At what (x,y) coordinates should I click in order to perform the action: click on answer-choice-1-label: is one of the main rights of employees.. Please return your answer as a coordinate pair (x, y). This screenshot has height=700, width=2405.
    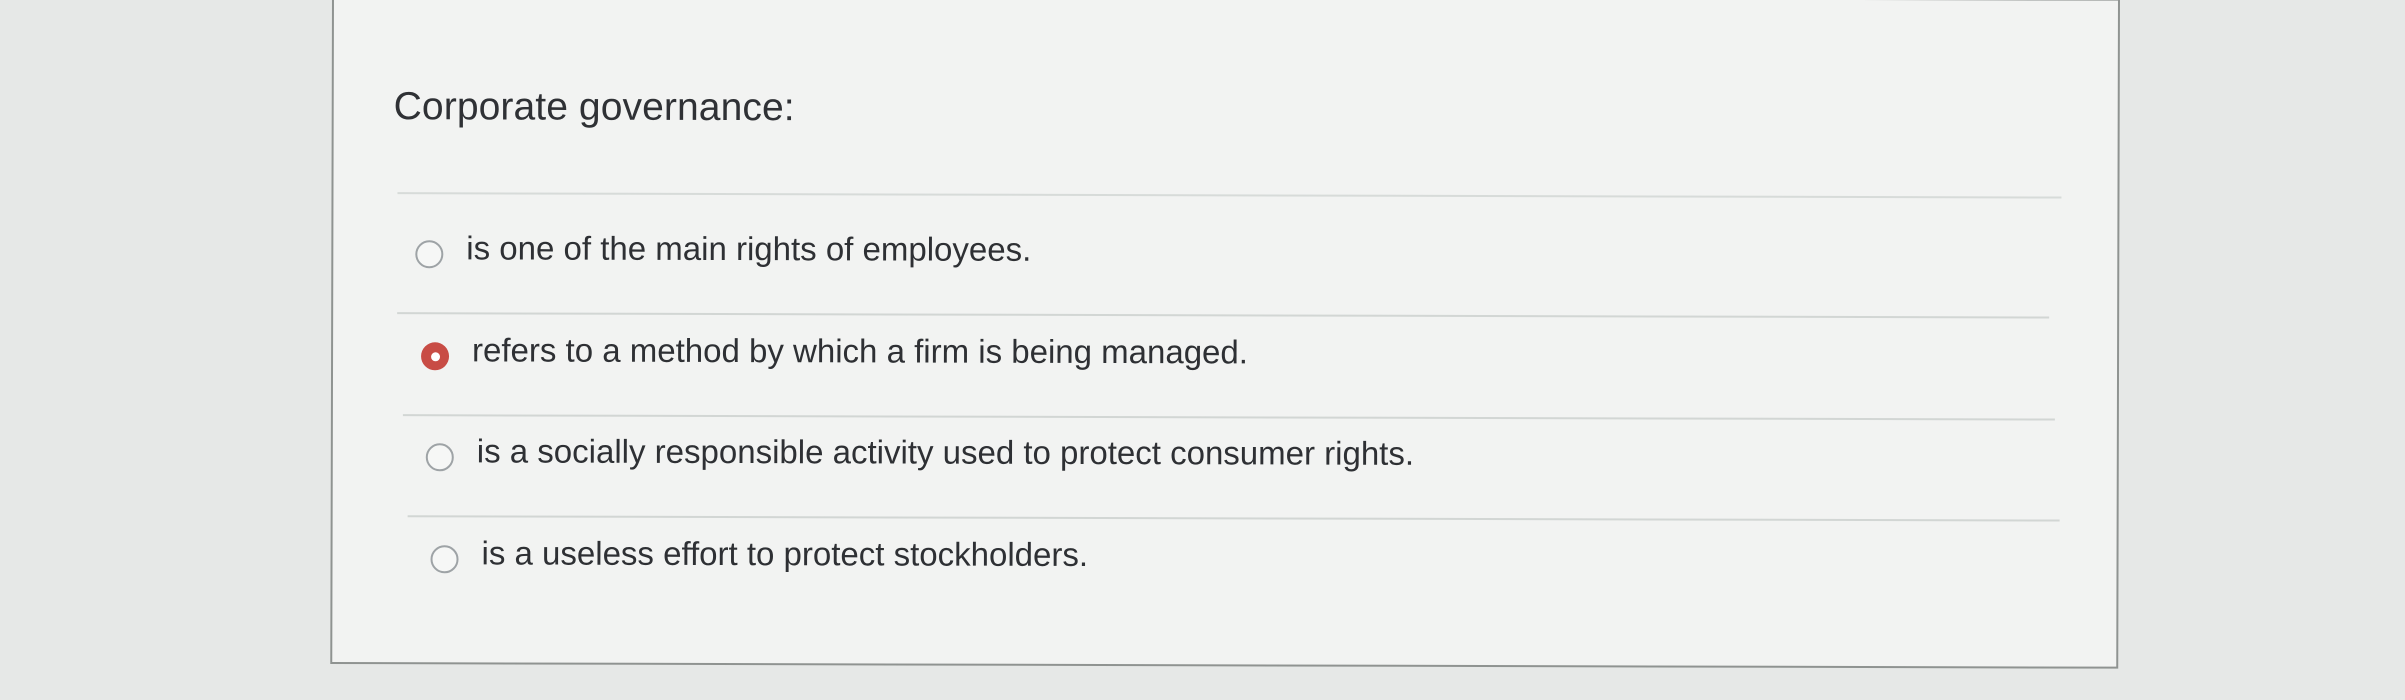
    Looking at the image, I should click on (748, 248).